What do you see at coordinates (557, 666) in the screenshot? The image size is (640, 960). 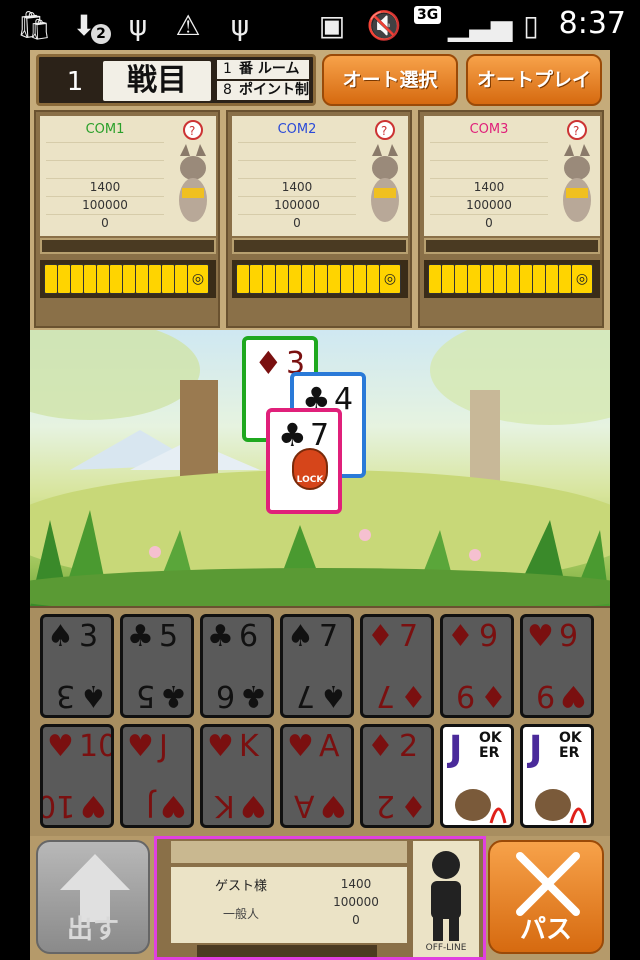 I see `hand-card: ♥ 9 ♥ 9` at bounding box center [557, 666].